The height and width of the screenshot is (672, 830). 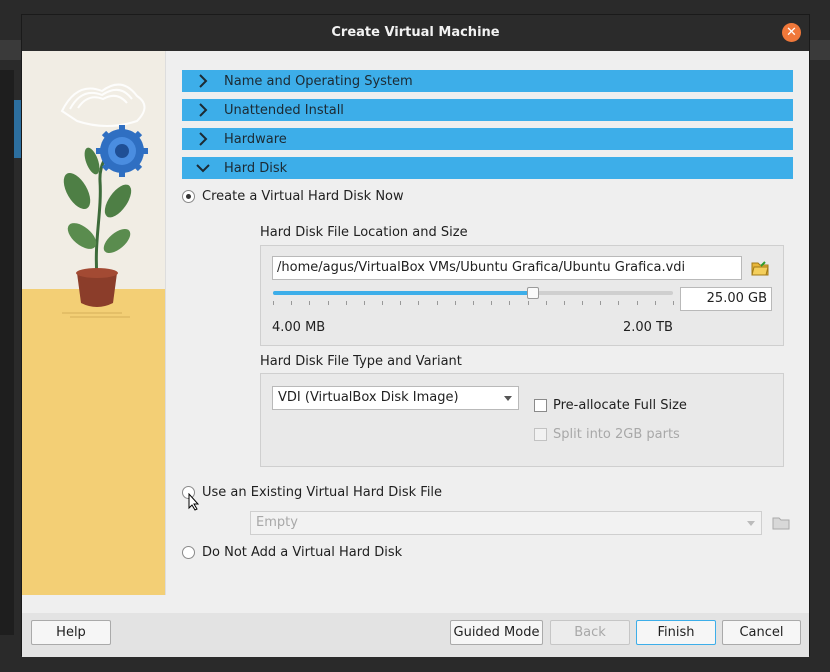 I want to click on section-label: Hardware, so click(x=255, y=139).